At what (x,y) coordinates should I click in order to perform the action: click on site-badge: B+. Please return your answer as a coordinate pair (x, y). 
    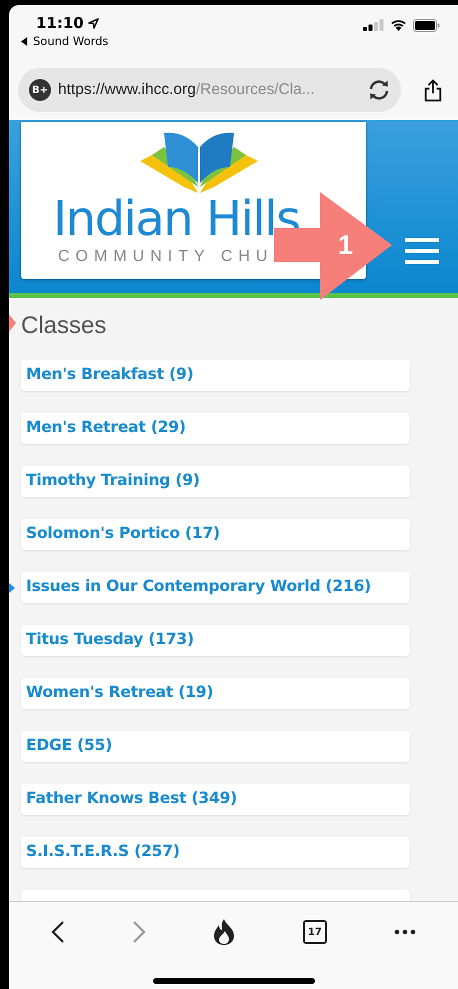
    Looking at the image, I should click on (40, 90).